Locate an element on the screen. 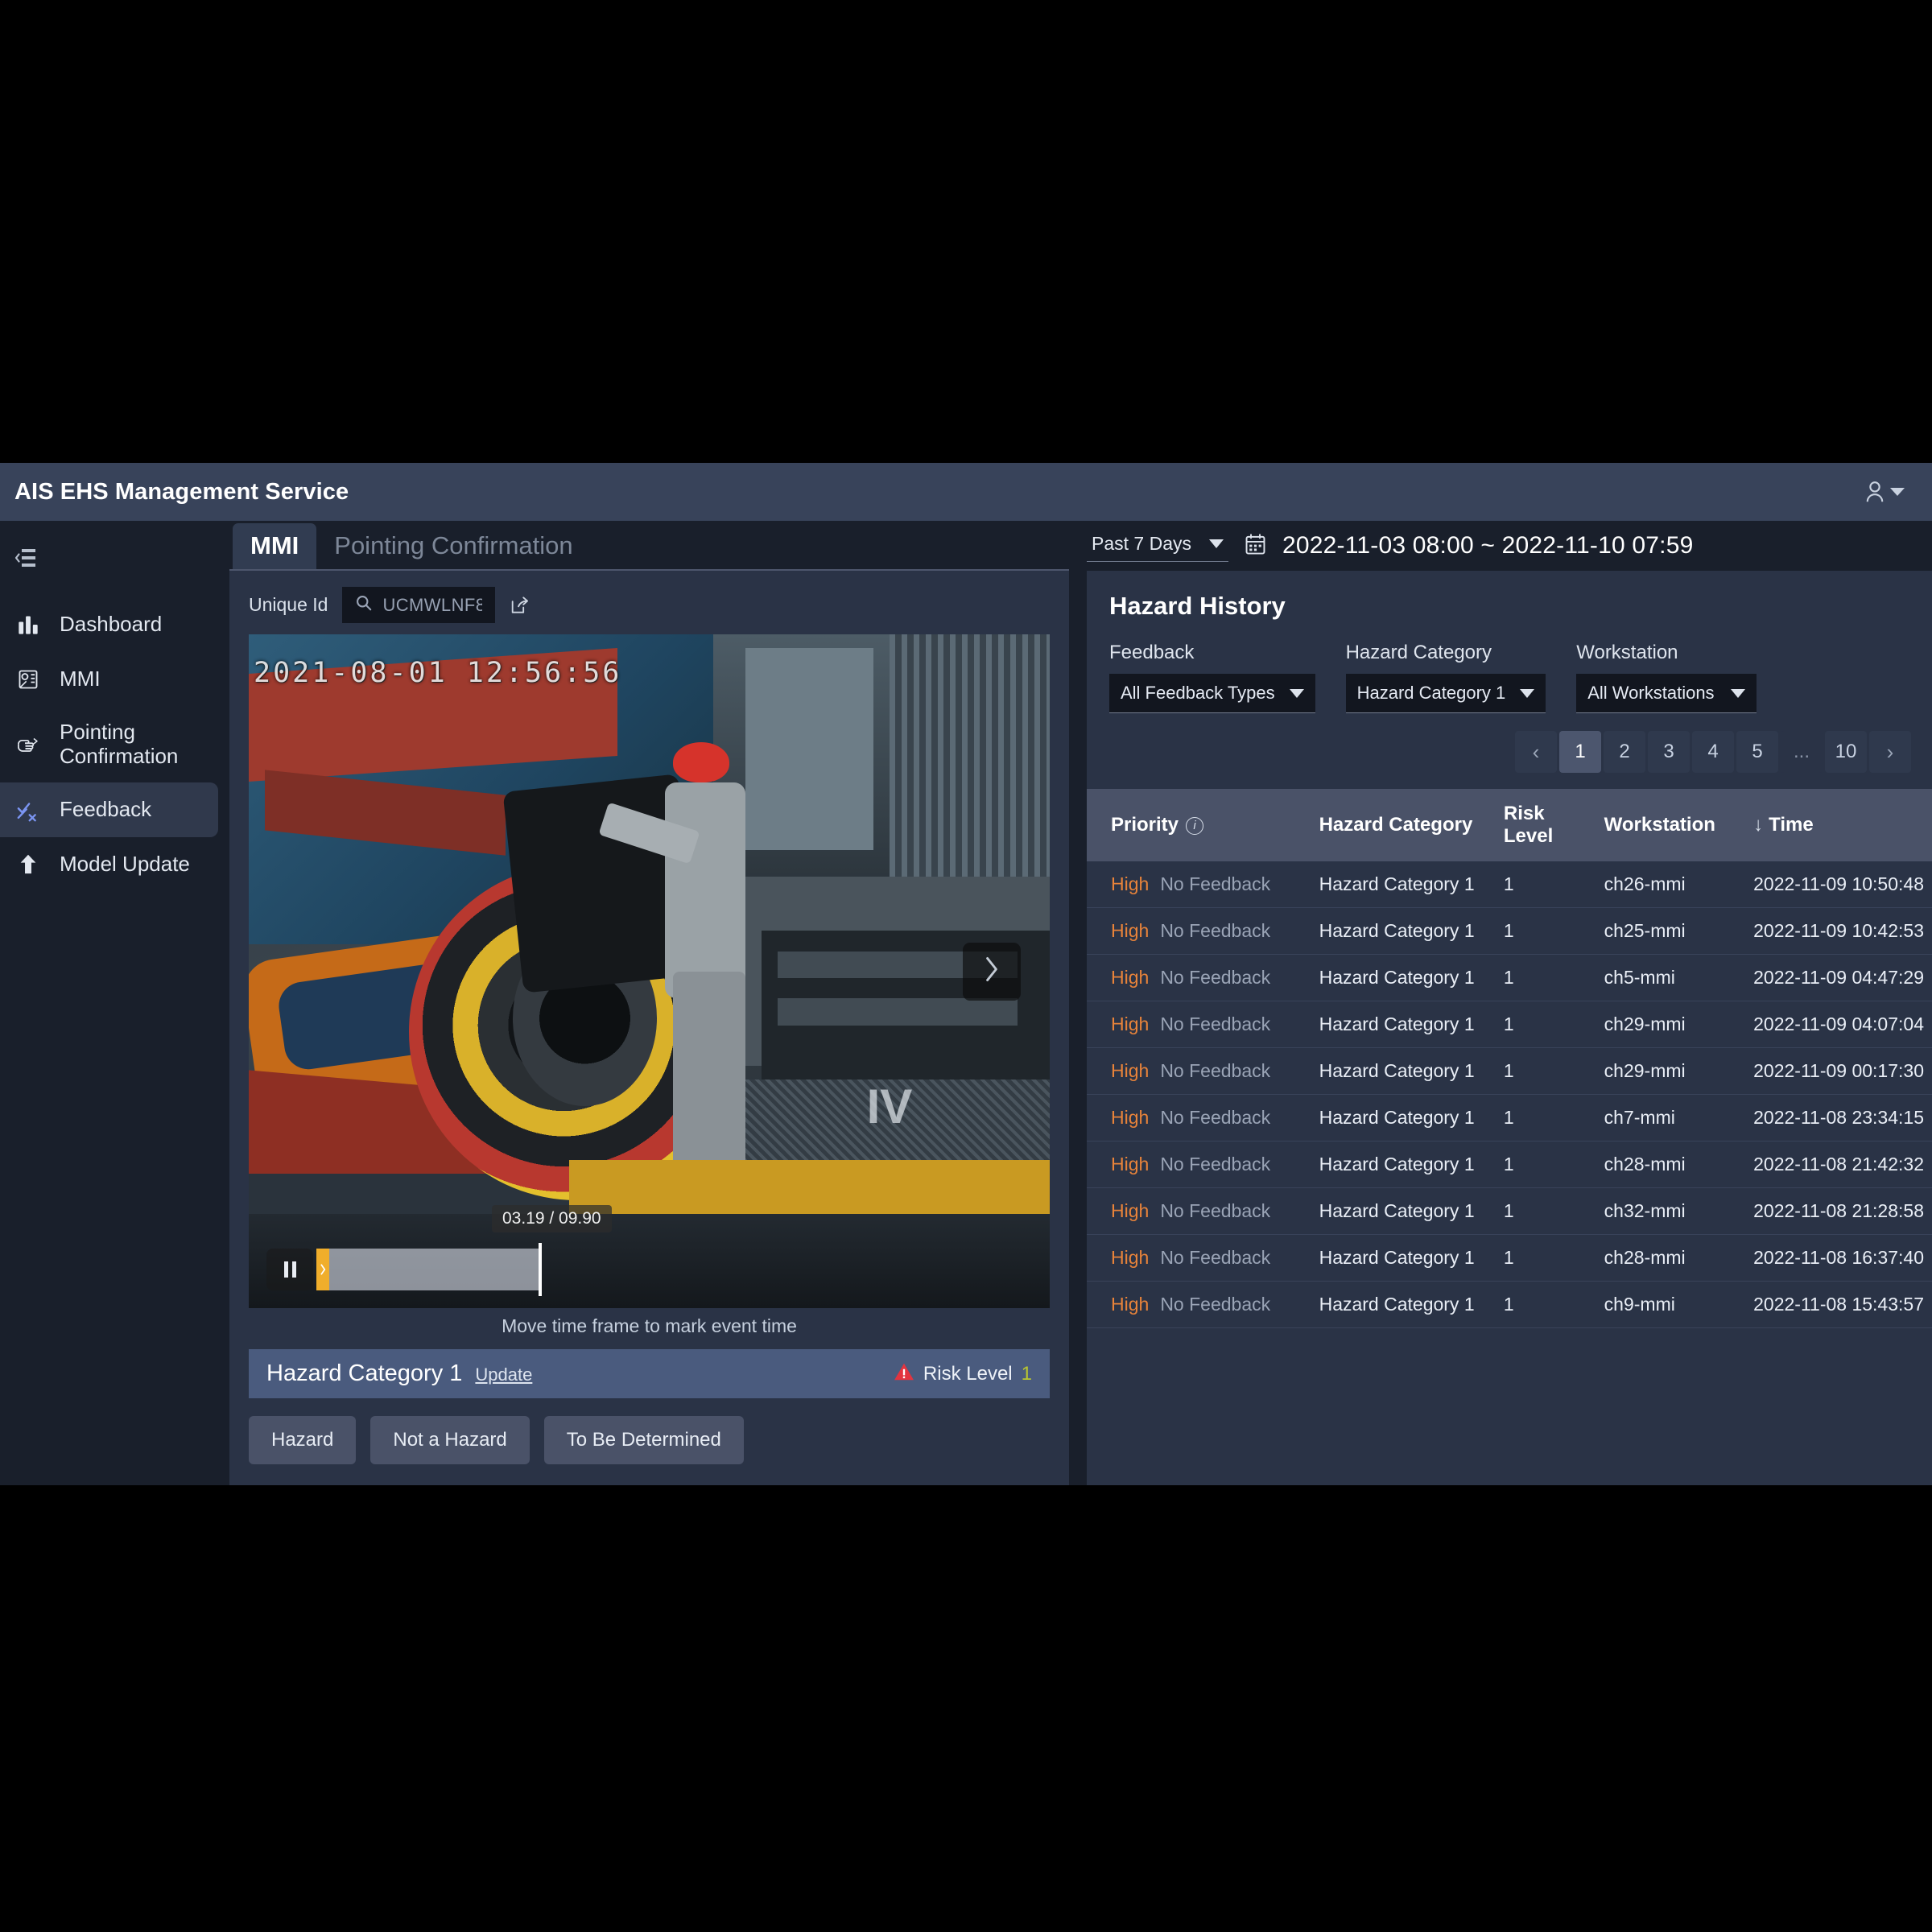  priority-badge: High is located at coordinates (1130, 1117).